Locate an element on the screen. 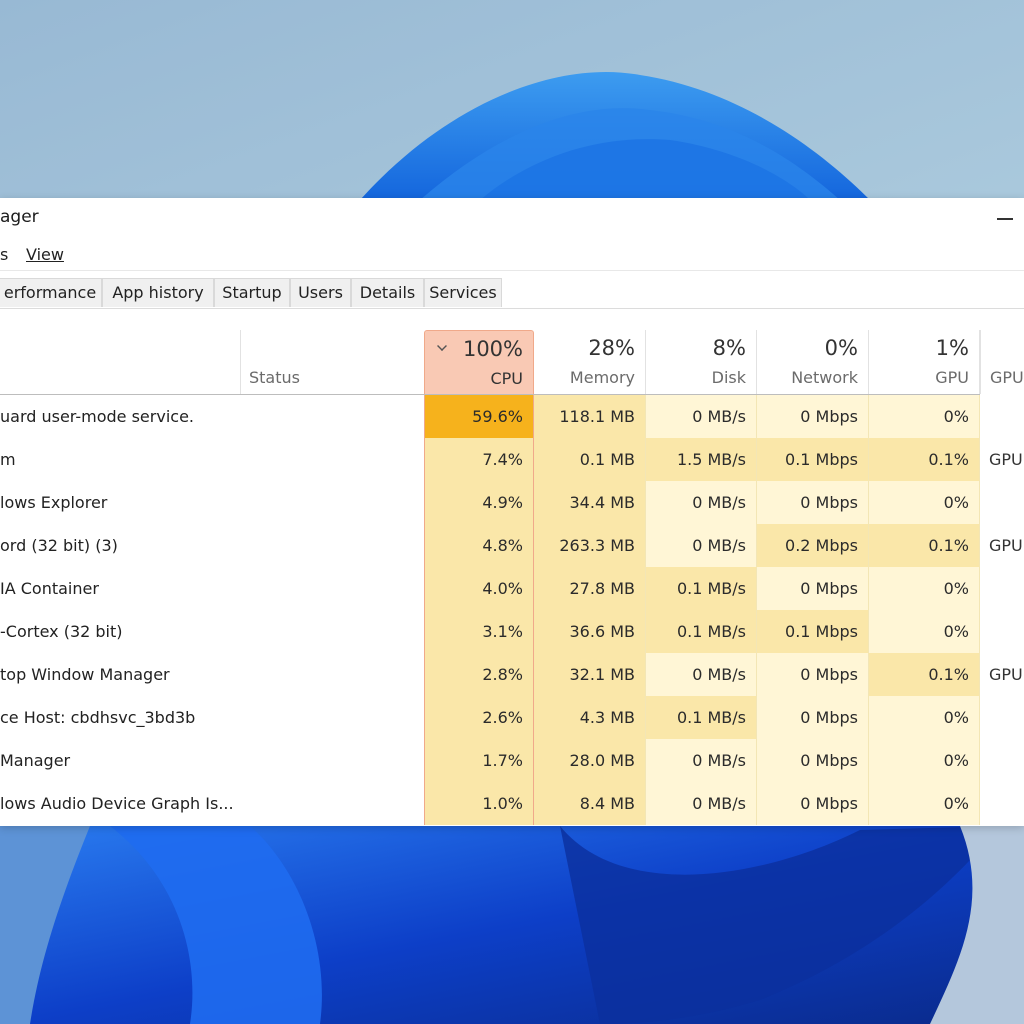  tab-users: Users is located at coordinates (320, 292).